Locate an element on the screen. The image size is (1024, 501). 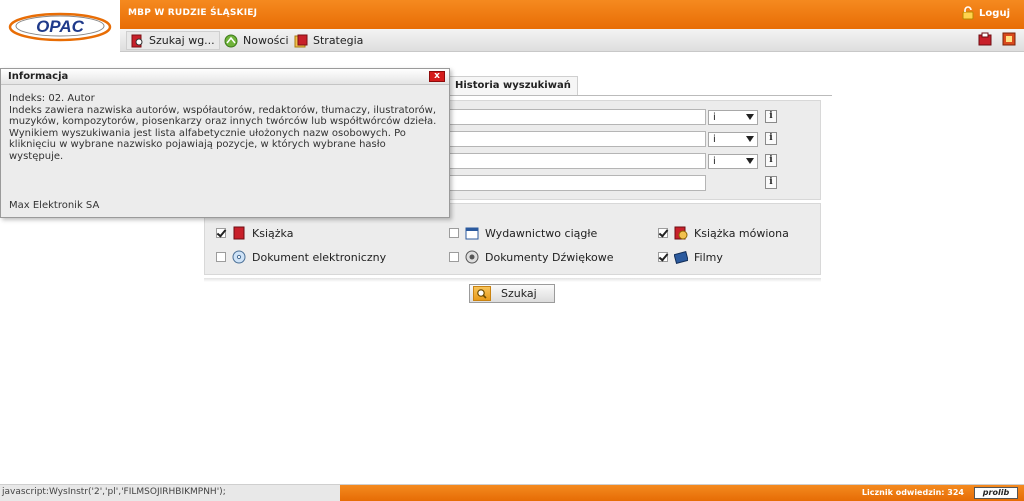
padlock-icon is located at coordinates (968, 13).